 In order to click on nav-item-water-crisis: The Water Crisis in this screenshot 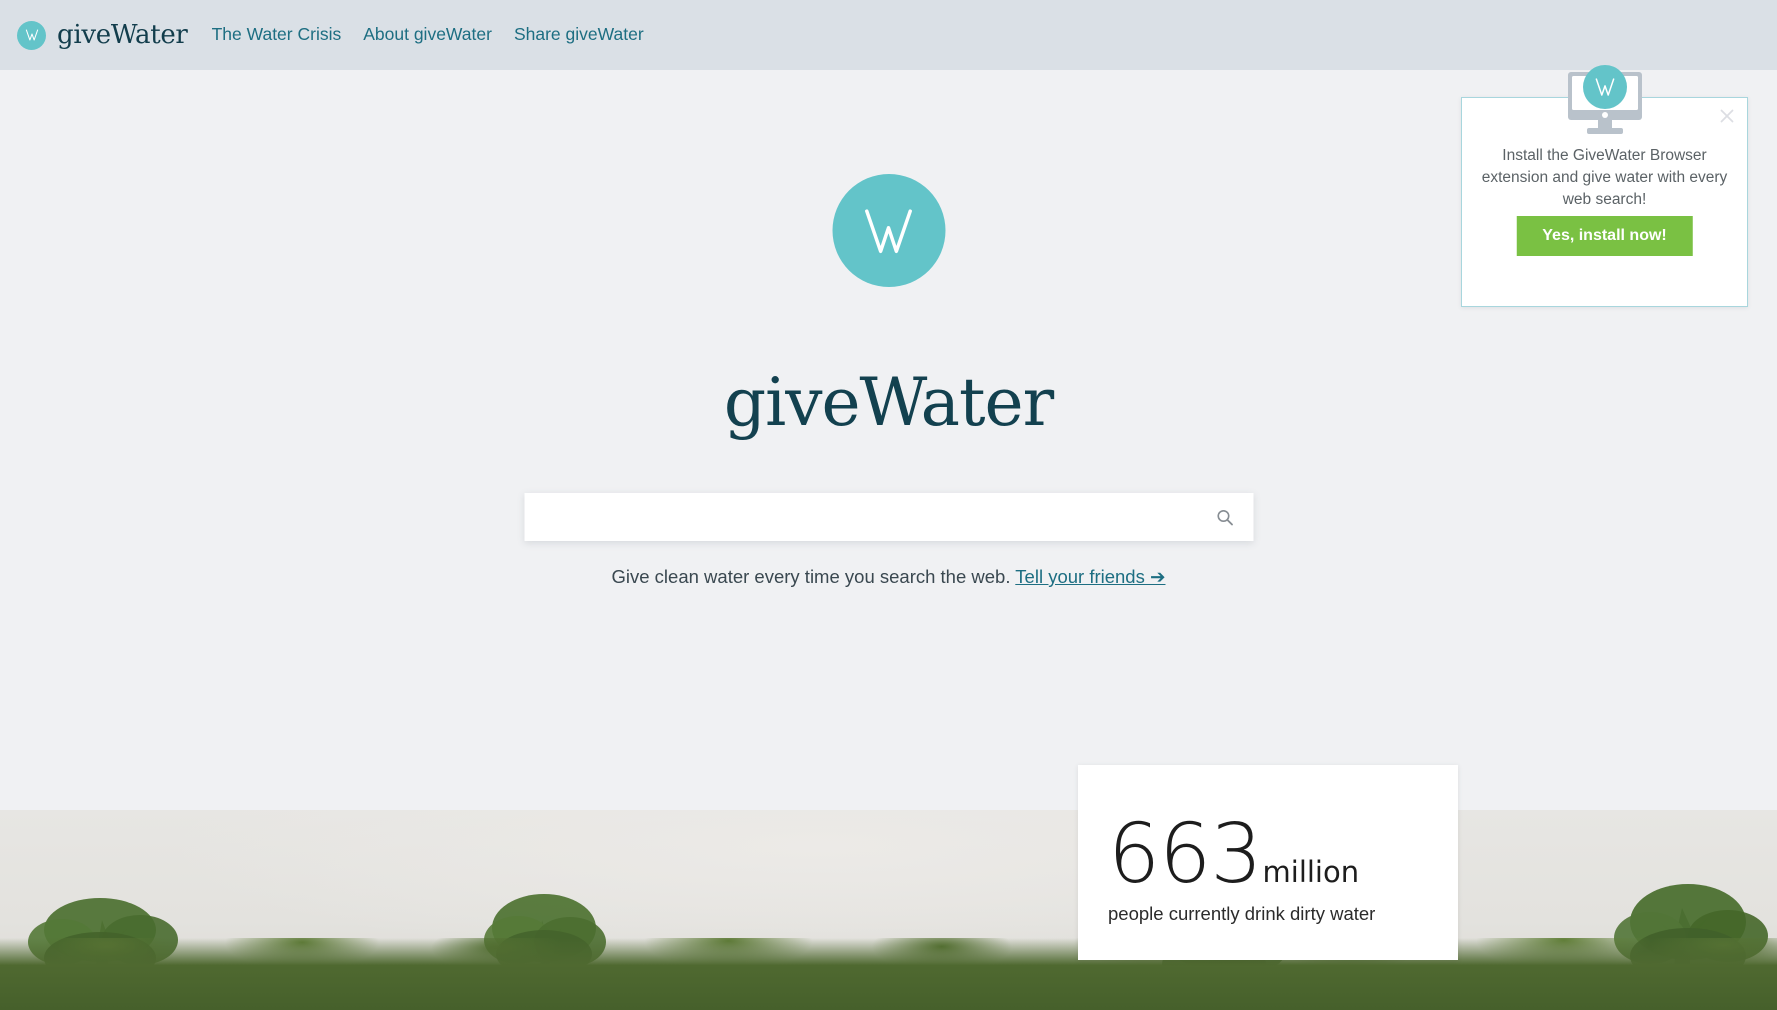, I will do `click(277, 35)`.